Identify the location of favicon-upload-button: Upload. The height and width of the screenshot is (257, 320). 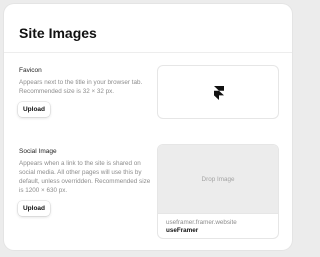
(34, 109).